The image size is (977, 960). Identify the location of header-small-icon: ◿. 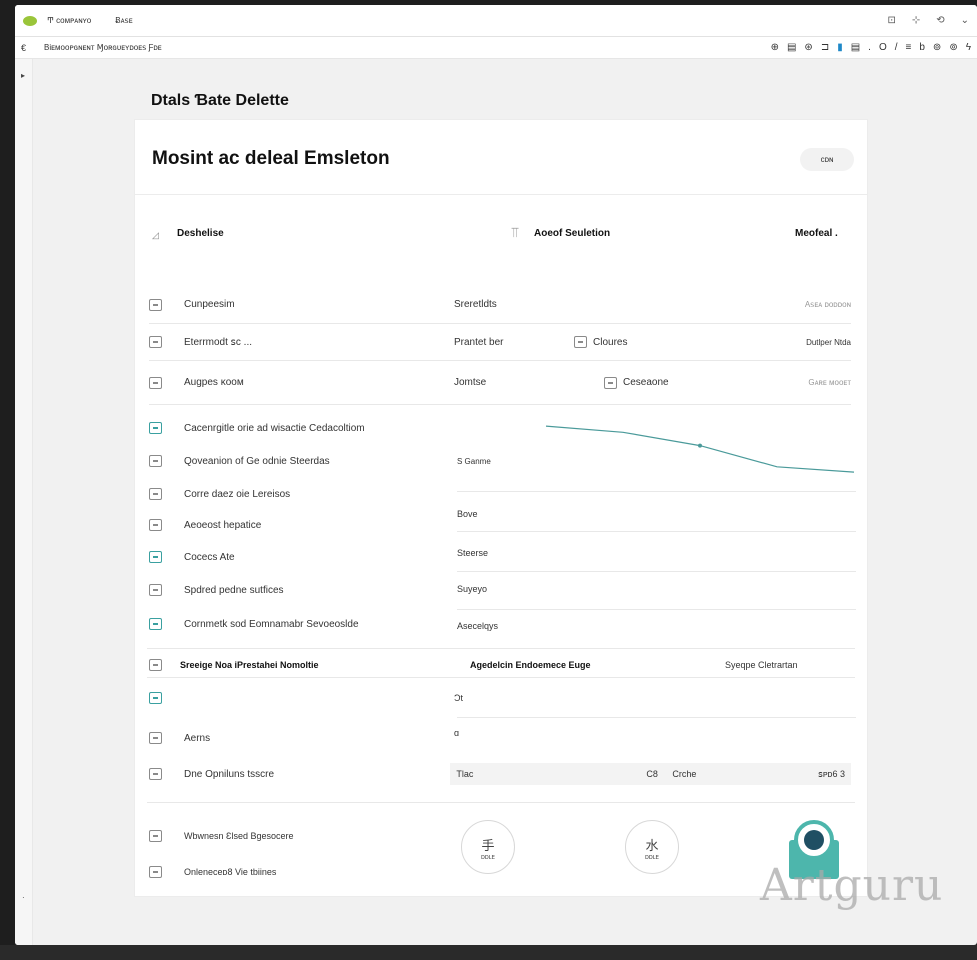
(155, 235).